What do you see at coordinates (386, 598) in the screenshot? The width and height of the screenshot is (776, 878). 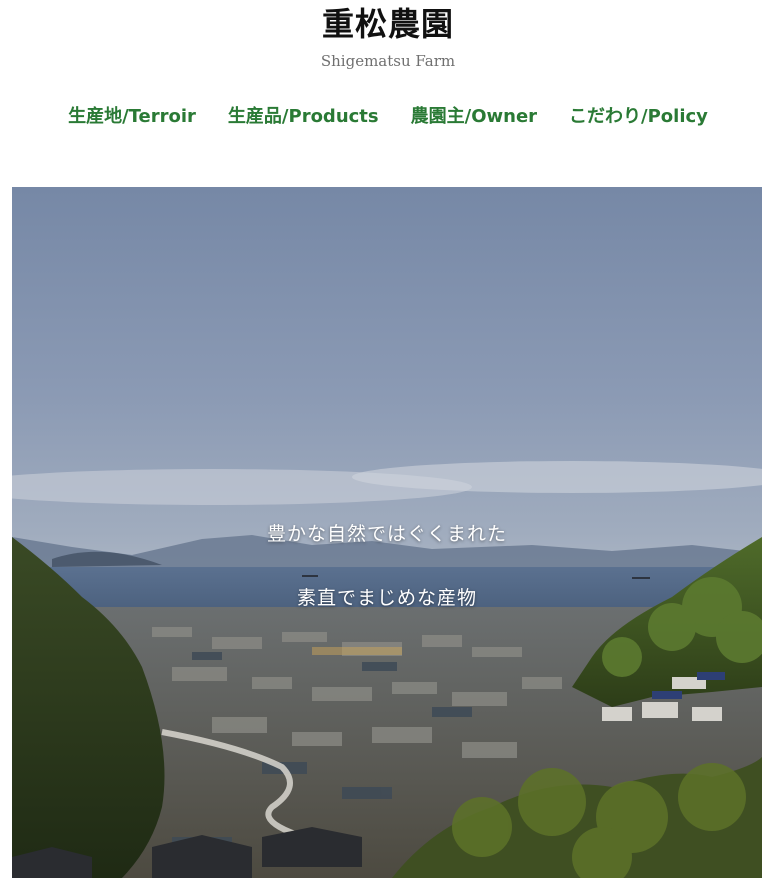 I see `hero-tagline-line2: 素直でまじめな産物` at bounding box center [386, 598].